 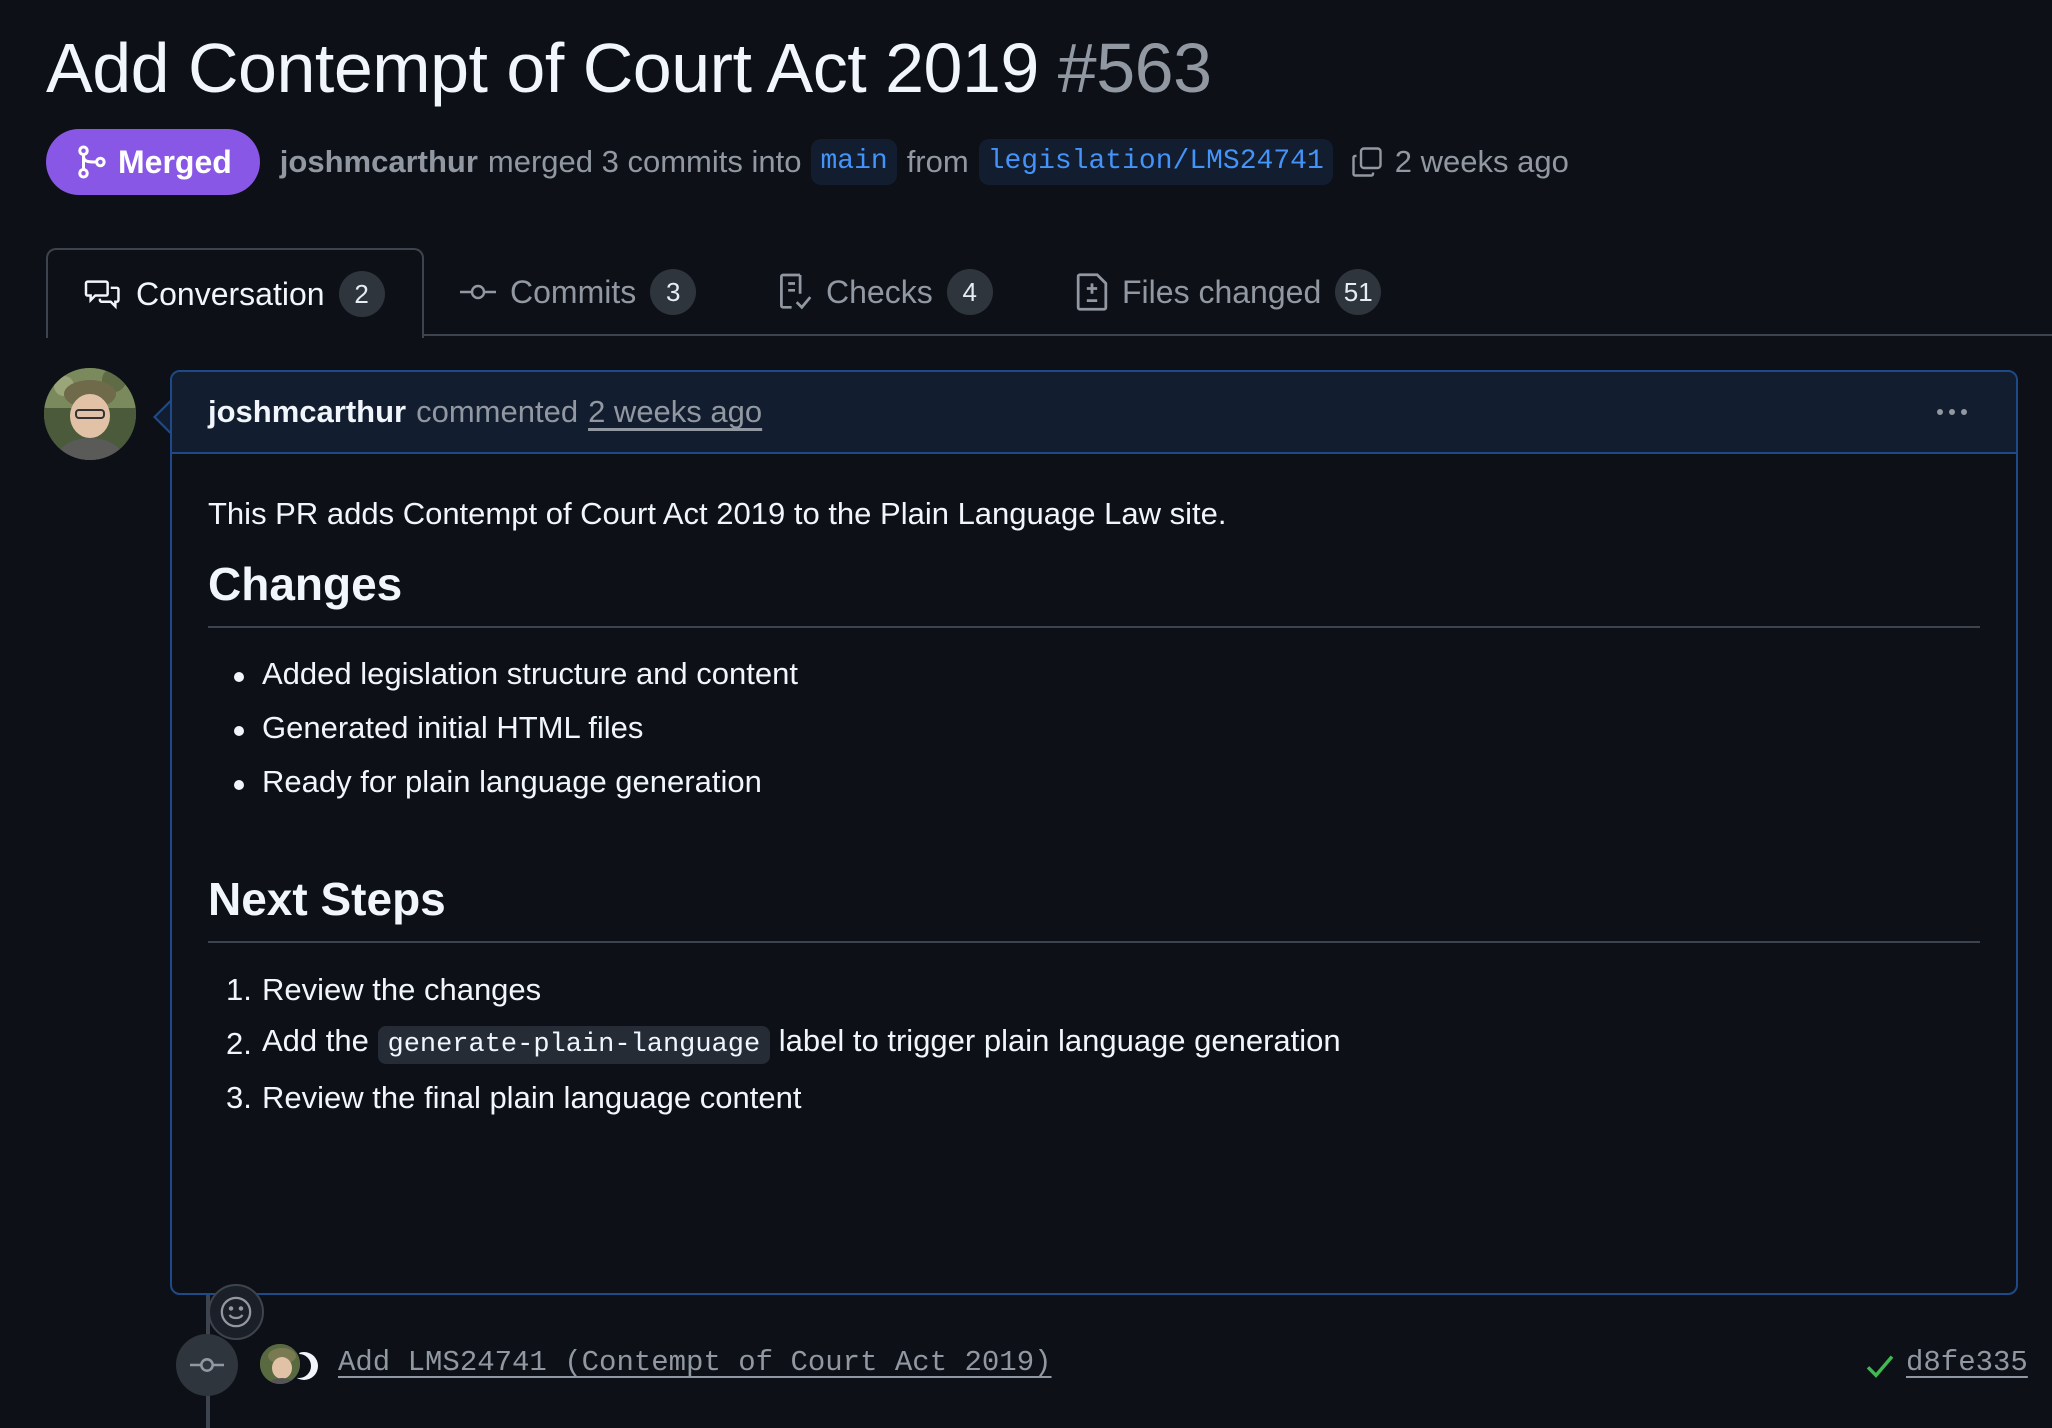 I want to click on tab-commits: Commits 3, so click(x=578, y=292).